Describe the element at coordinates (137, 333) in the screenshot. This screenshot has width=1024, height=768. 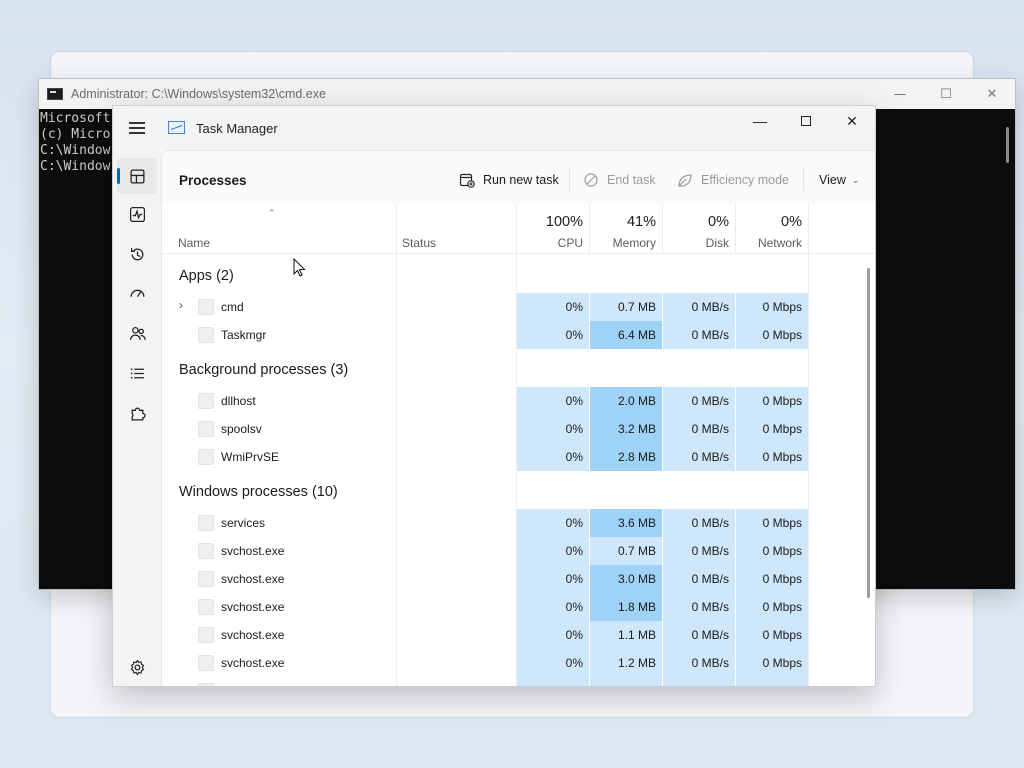
I see `nav-users` at that location.